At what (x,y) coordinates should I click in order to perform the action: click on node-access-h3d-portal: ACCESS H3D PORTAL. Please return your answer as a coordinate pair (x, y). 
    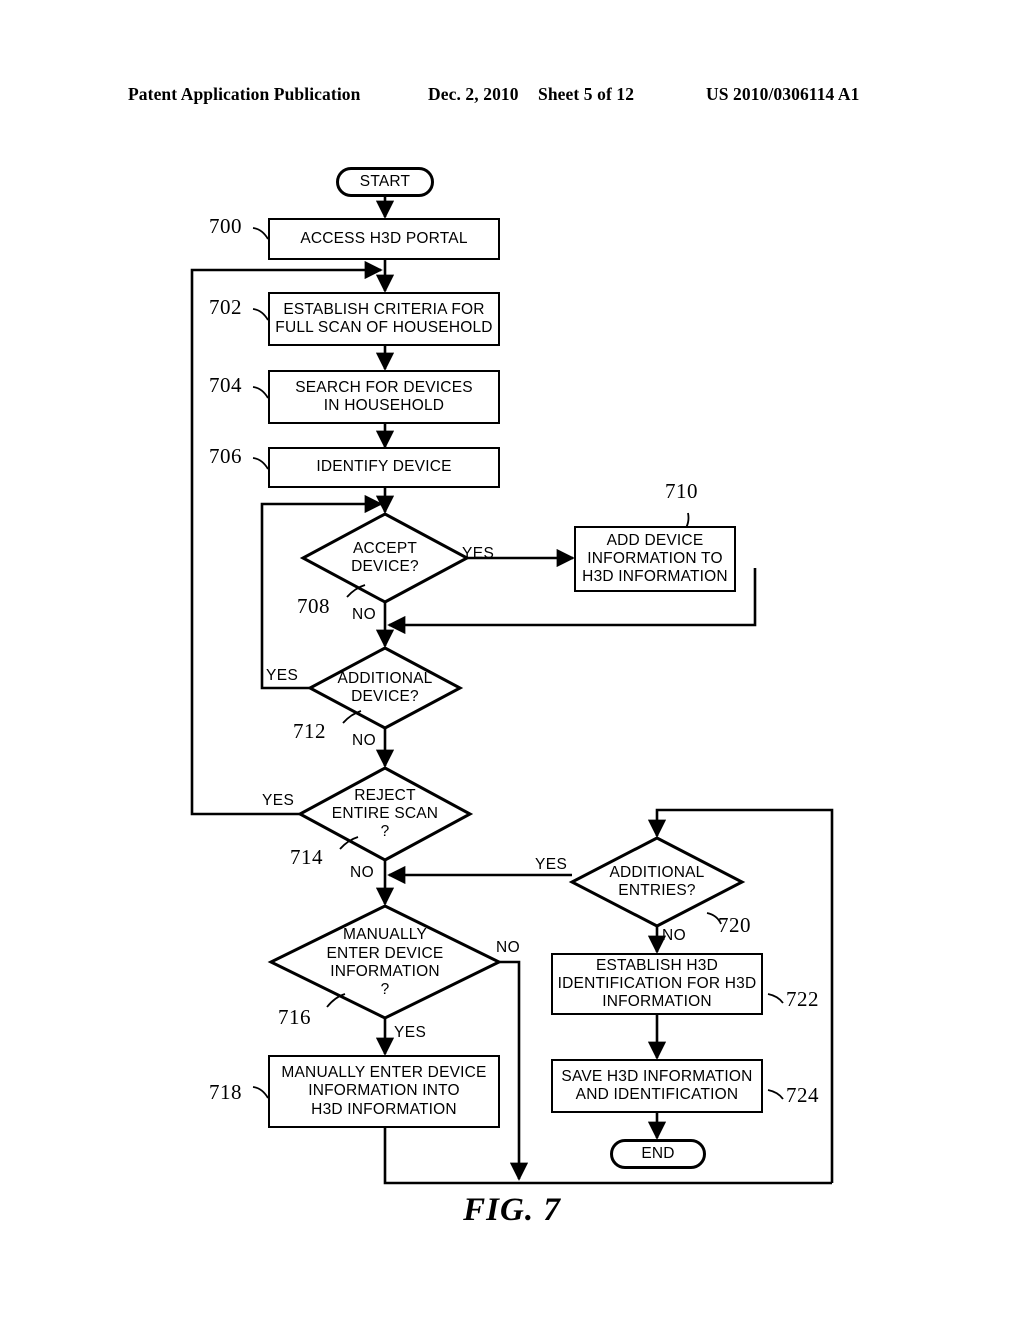
    Looking at the image, I should click on (384, 239).